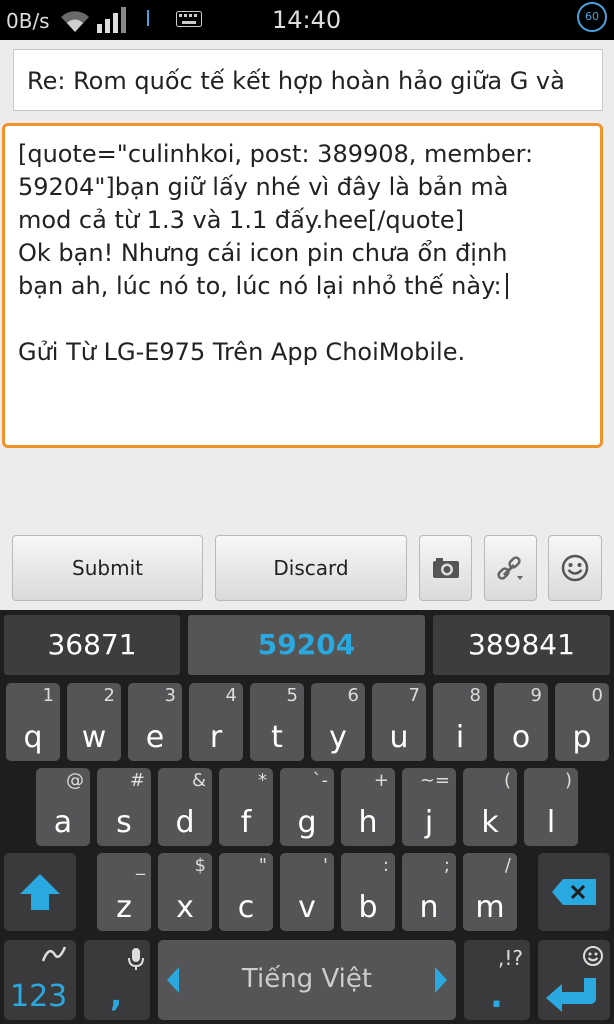  What do you see at coordinates (381, 780) in the screenshot?
I see `key-alt: +` at bounding box center [381, 780].